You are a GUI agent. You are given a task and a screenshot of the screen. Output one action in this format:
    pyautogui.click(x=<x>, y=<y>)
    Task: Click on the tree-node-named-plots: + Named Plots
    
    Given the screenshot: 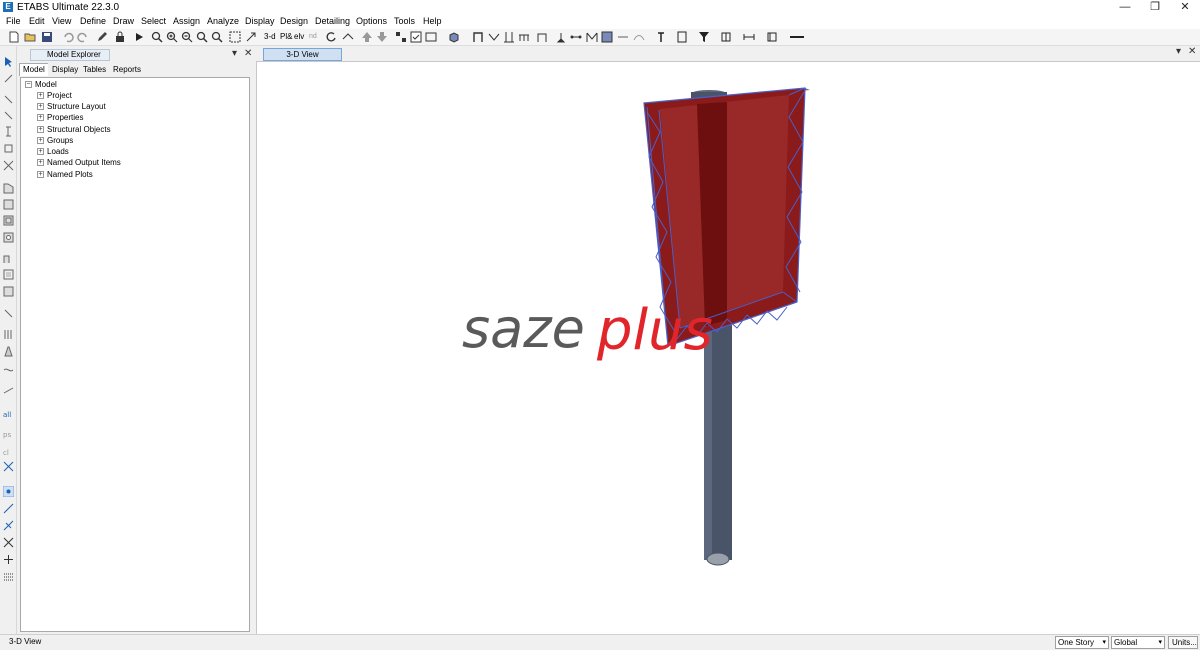 What is the action you would take?
    pyautogui.click(x=65, y=174)
    